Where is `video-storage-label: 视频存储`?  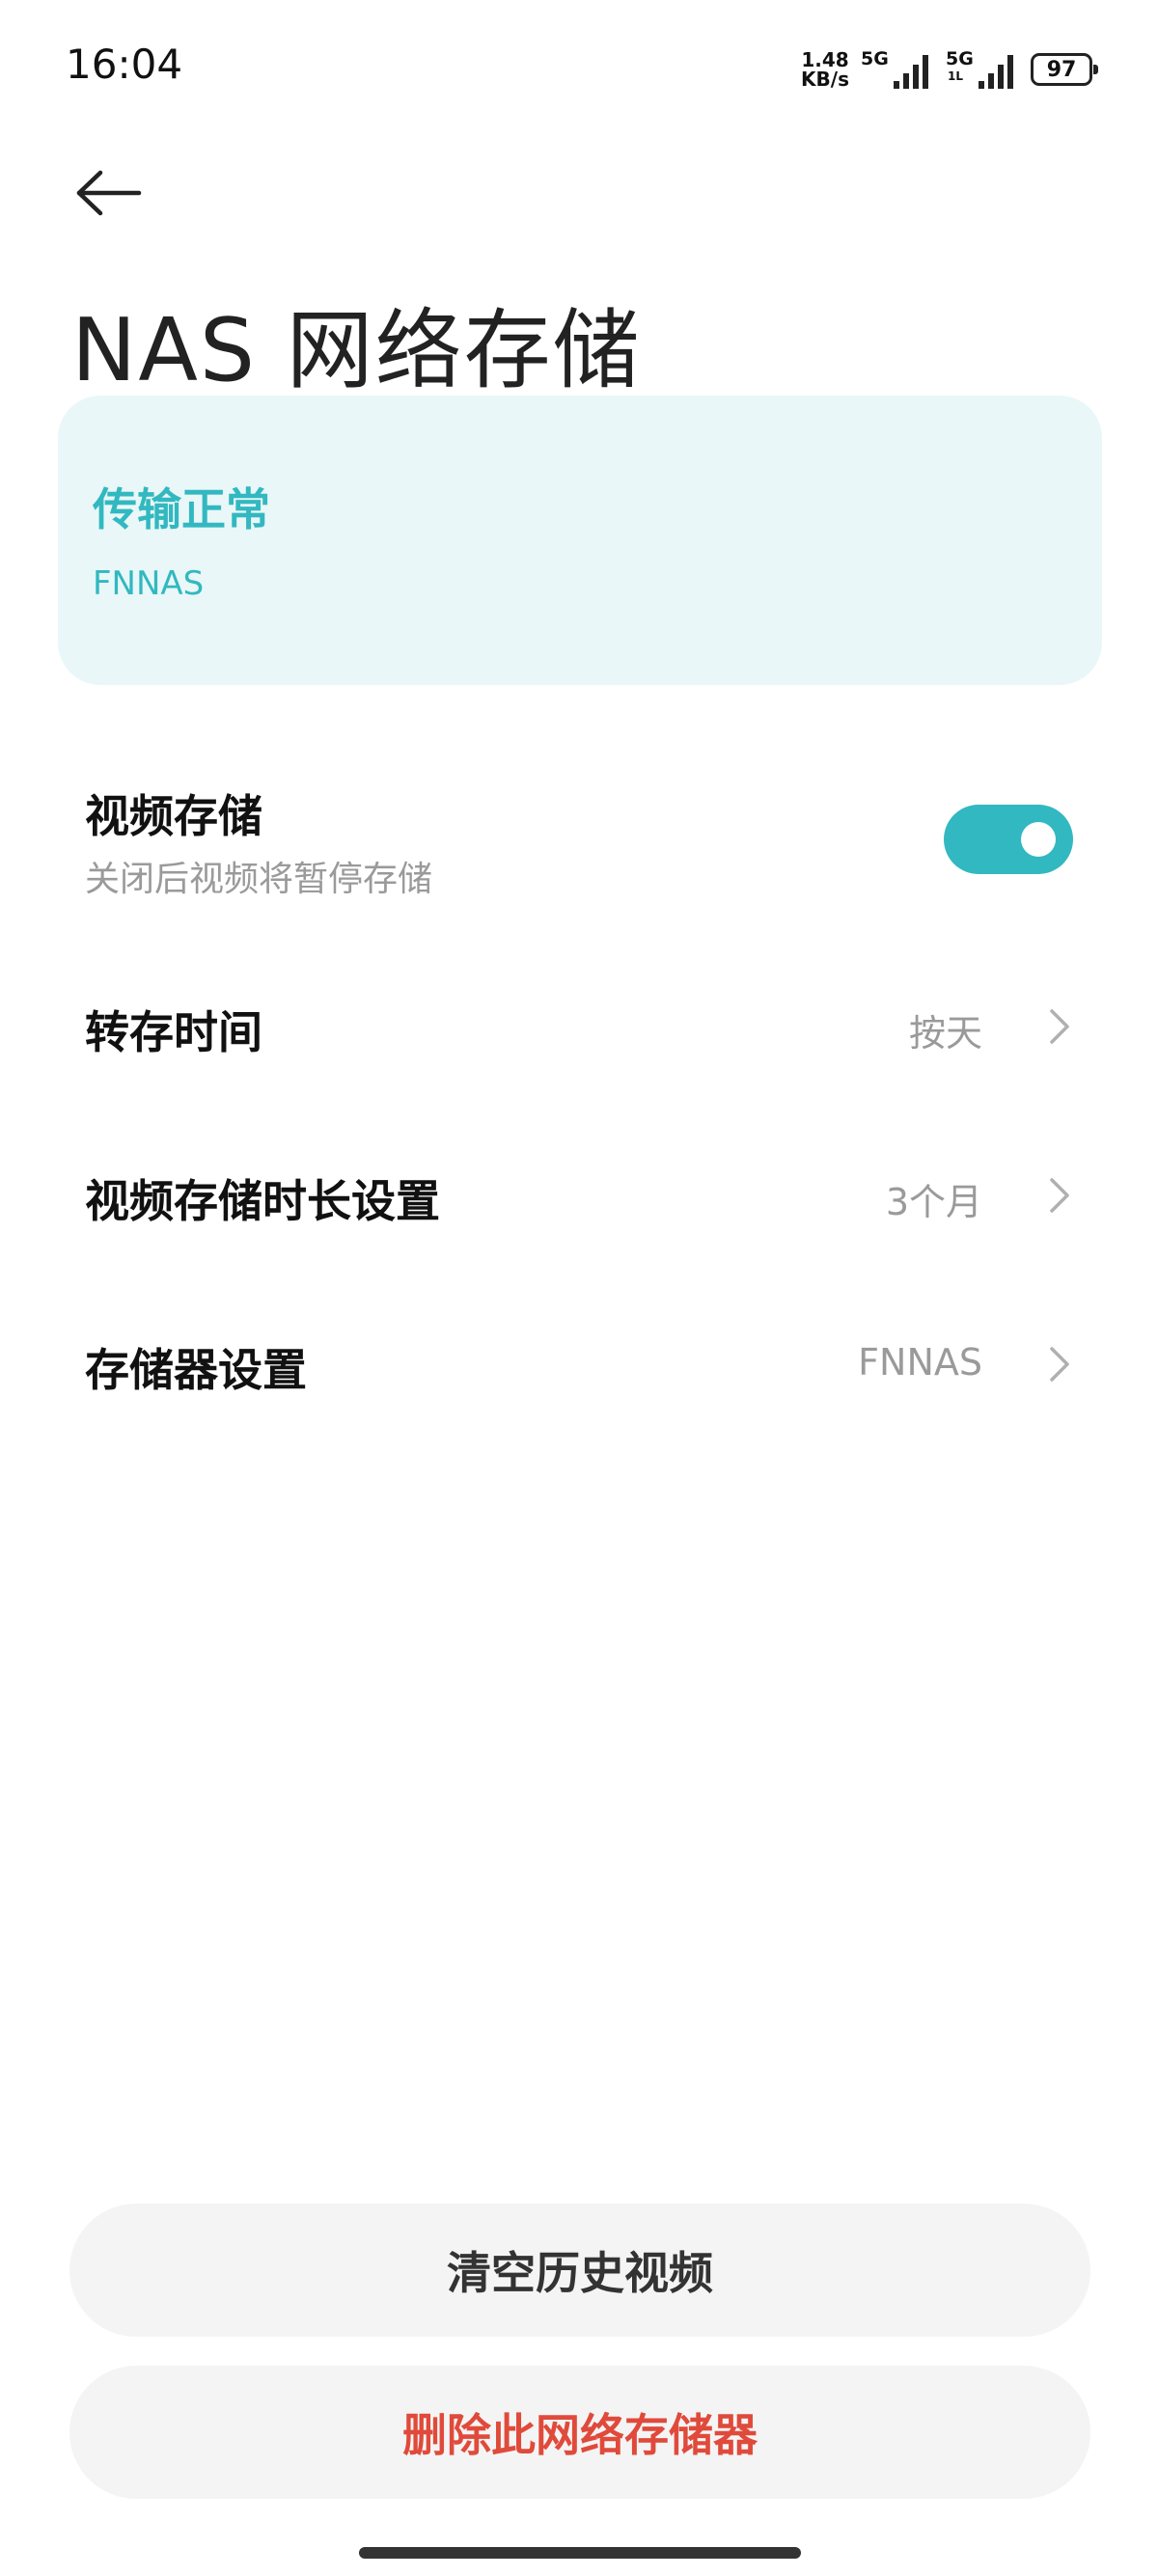
video-storage-label: 视频存储 is located at coordinates (173, 816).